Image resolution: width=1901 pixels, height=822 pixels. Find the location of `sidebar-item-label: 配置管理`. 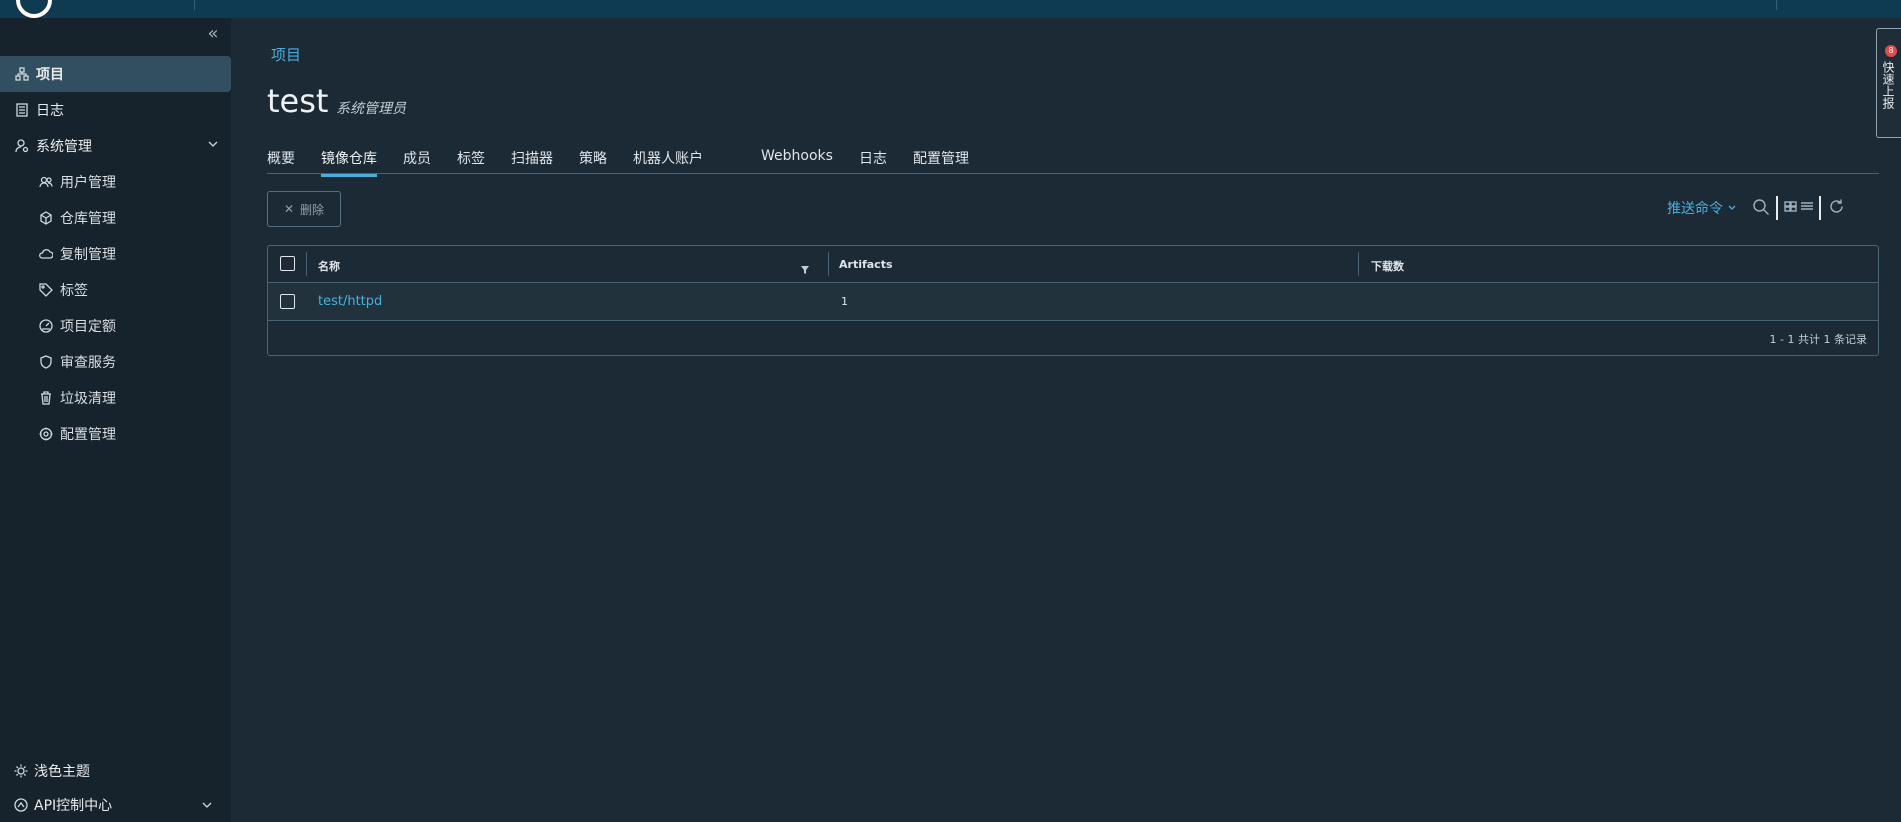

sidebar-item-label: 配置管理 is located at coordinates (88, 435).